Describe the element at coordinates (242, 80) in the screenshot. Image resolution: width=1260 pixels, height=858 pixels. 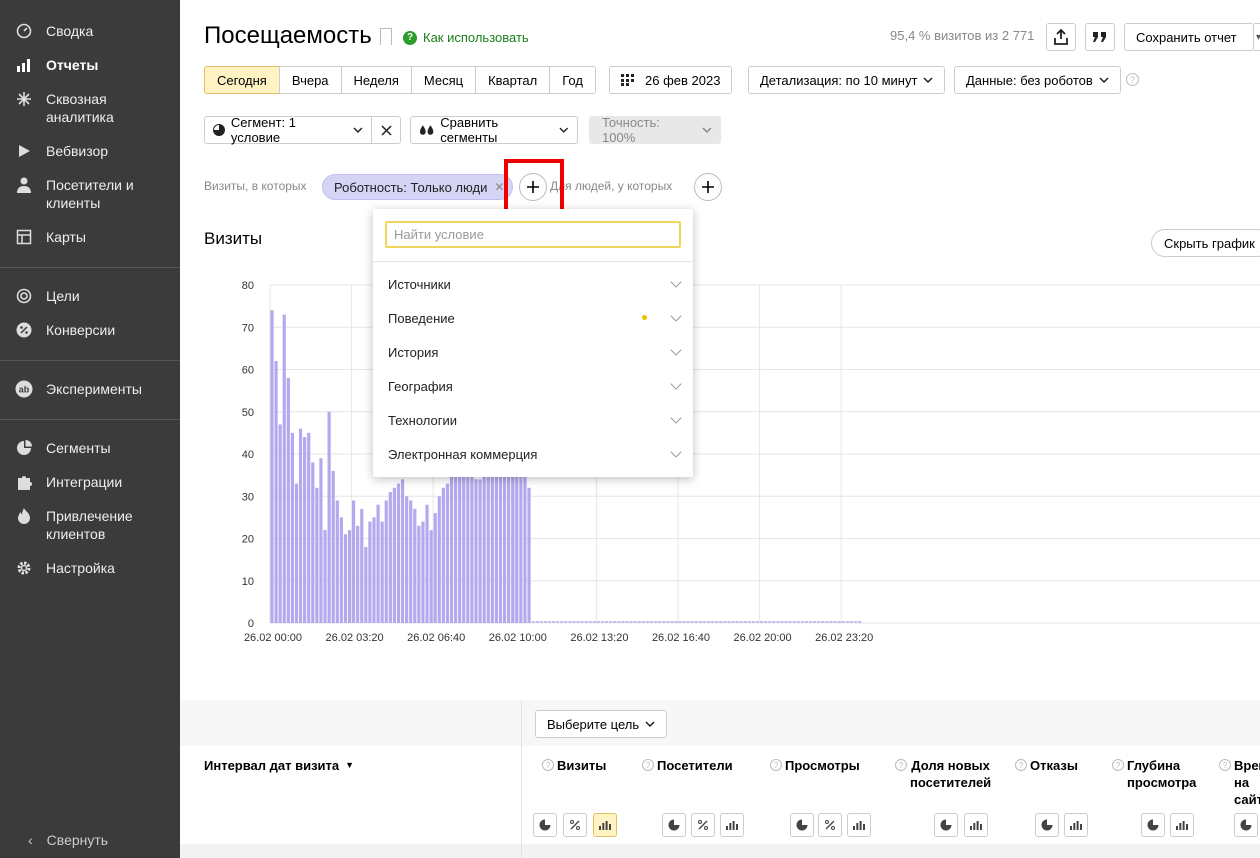
I see `period-tab: Сегодня` at that location.